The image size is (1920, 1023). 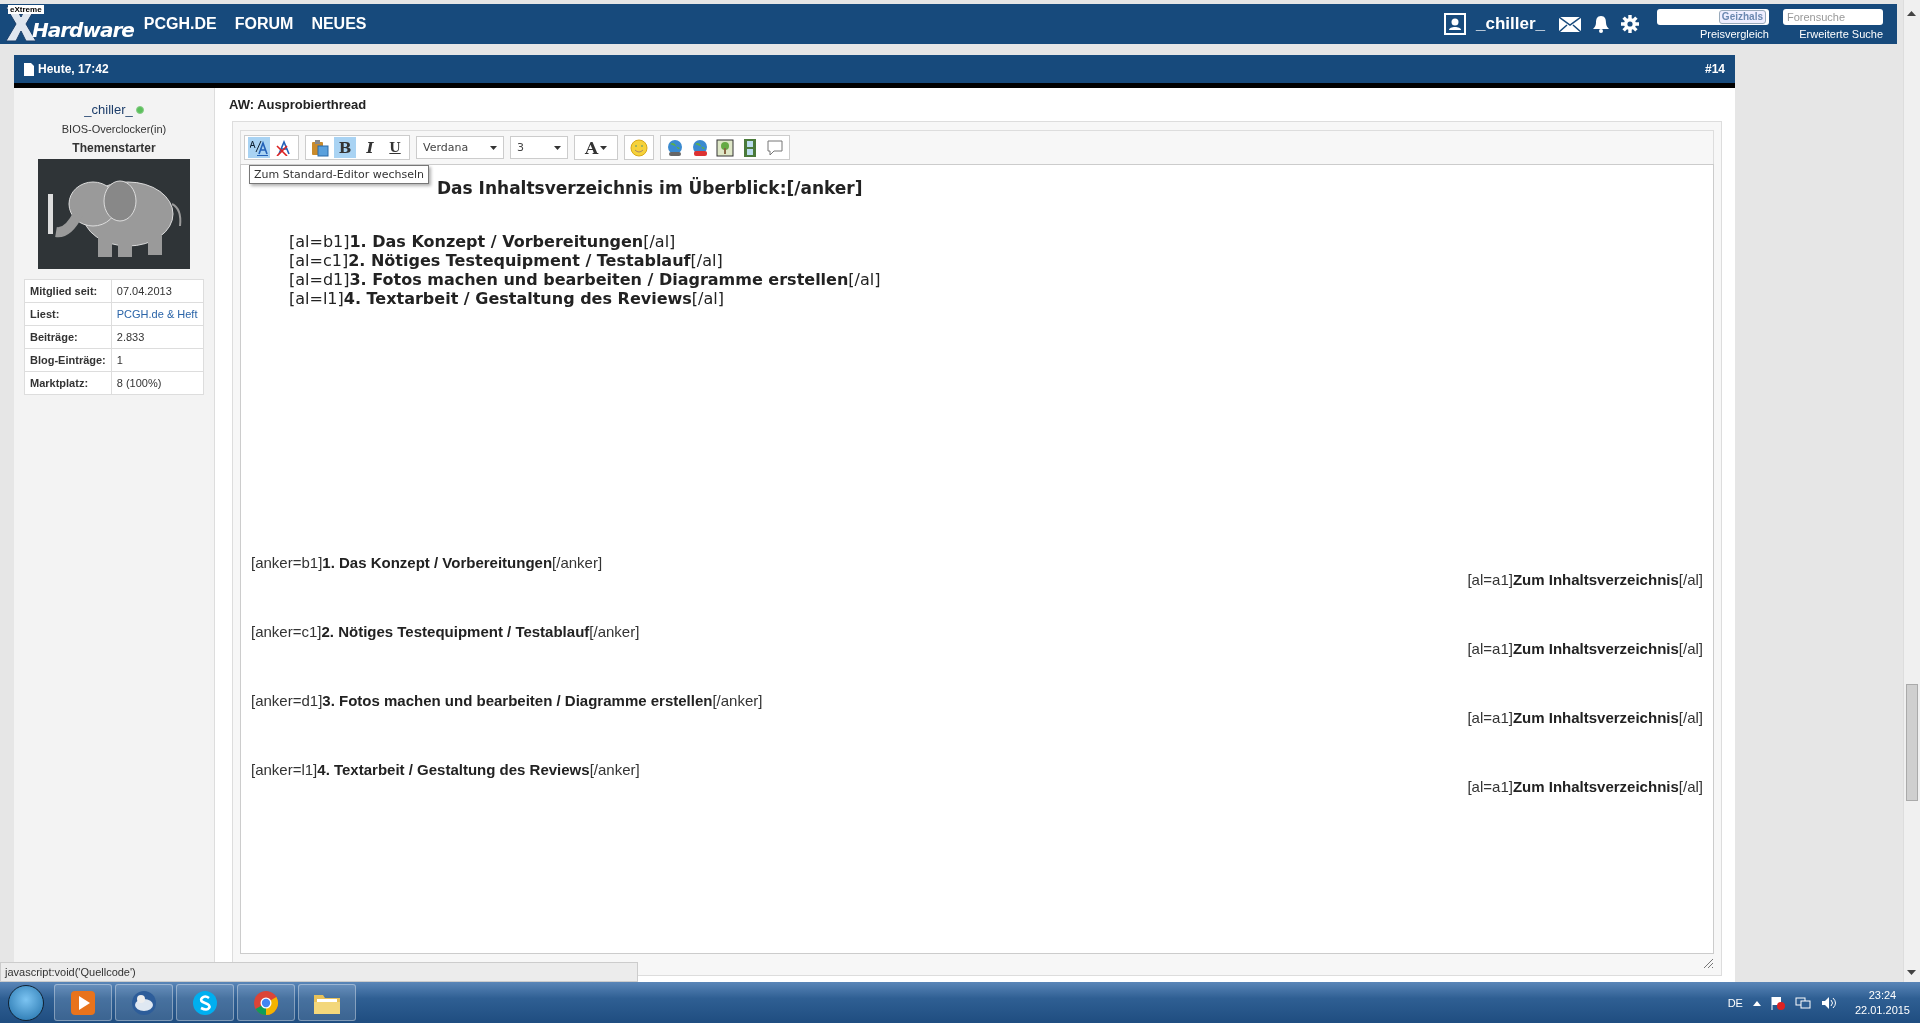 What do you see at coordinates (73, 69) in the screenshot?
I see `post-date: Heute, 17:42` at bounding box center [73, 69].